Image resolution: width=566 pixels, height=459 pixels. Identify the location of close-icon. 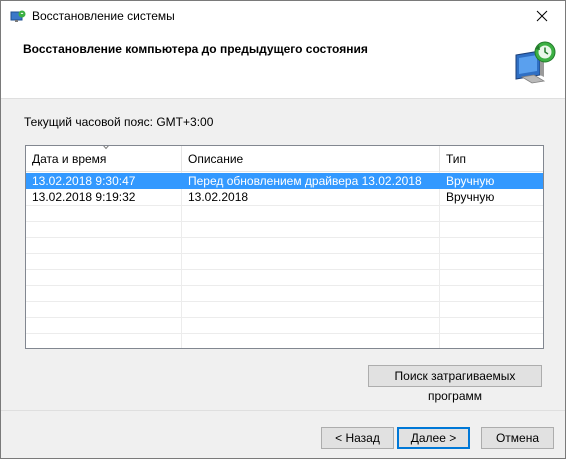
(542, 16).